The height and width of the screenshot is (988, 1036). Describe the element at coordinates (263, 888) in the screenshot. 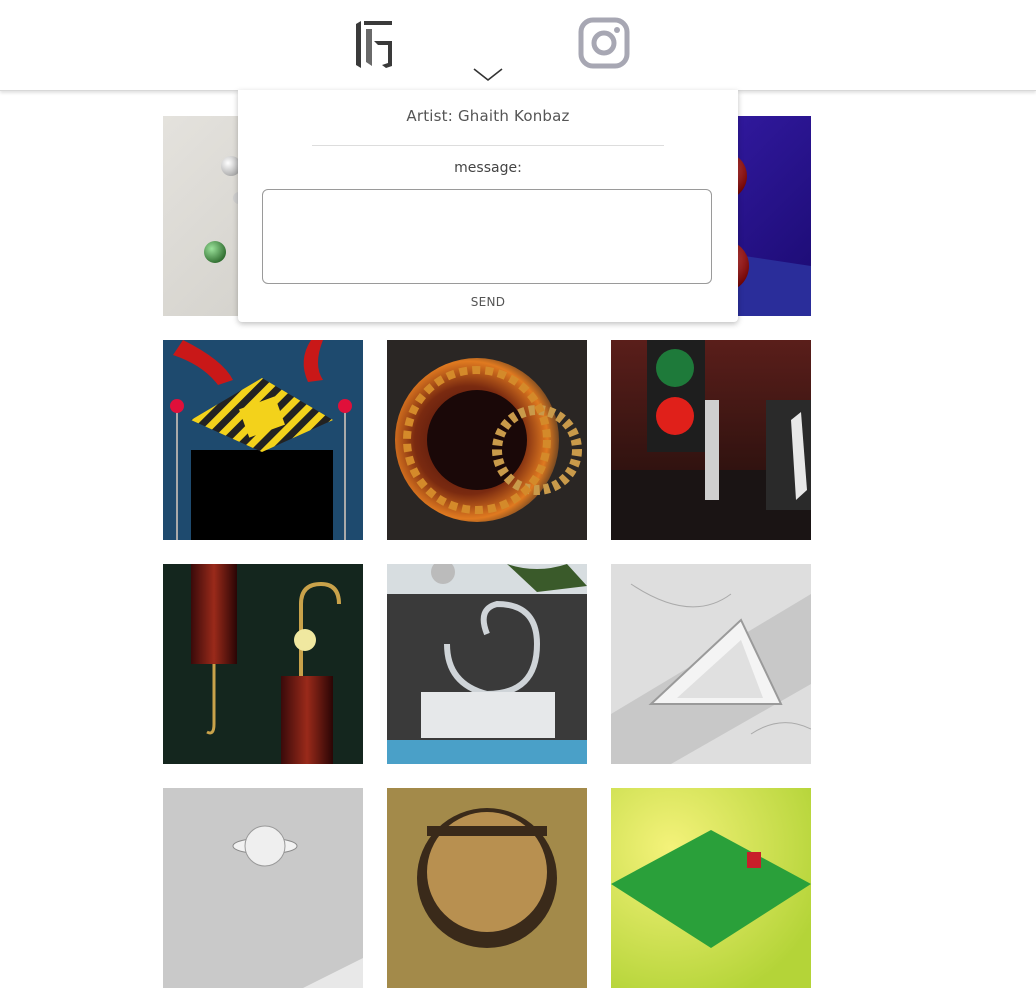

I see `white-saturn-artwork` at that location.